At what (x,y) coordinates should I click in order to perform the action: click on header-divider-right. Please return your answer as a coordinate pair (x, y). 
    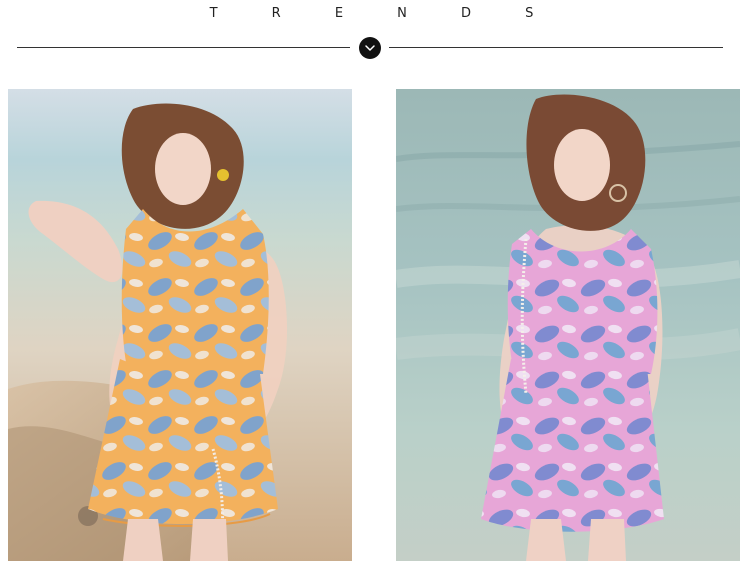
    Looking at the image, I should click on (556, 47).